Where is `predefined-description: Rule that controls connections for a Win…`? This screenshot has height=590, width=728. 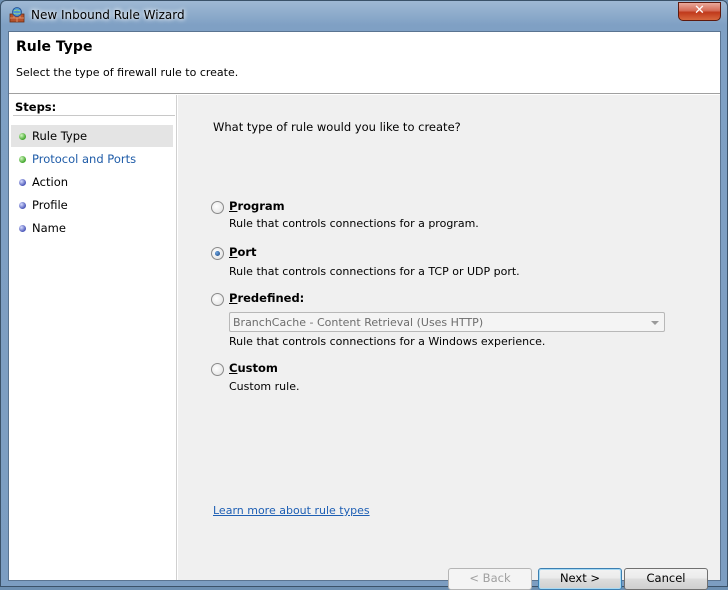 predefined-description: Rule that controls connections for a Win… is located at coordinates (387, 341).